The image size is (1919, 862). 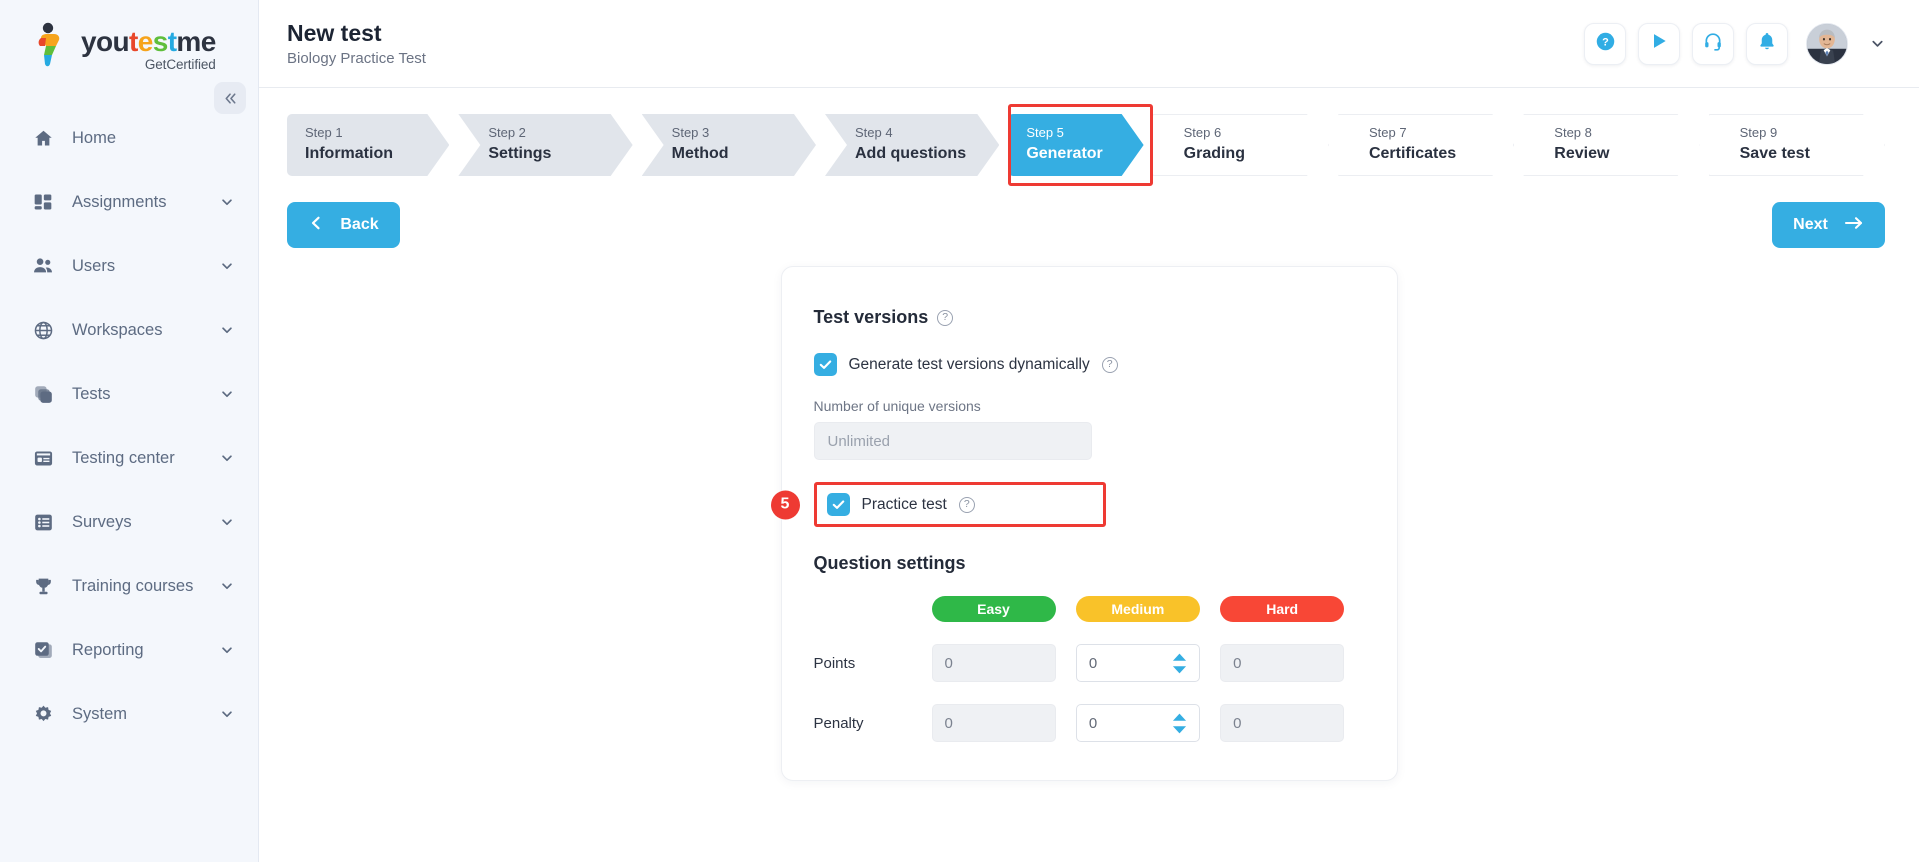 I want to click on page-heading-block: New test Biology Practice Test, so click(x=356, y=43).